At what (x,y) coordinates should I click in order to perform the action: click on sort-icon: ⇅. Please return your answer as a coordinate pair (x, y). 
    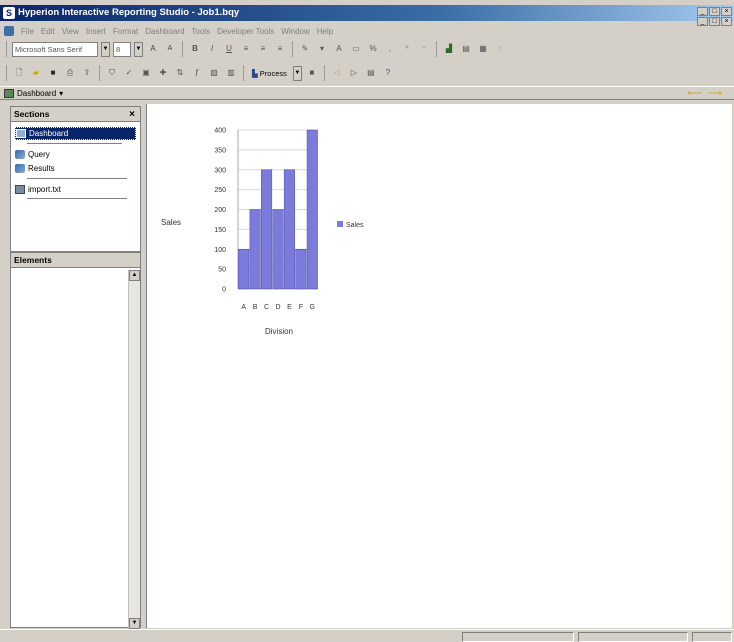
    Looking at the image, I should click on (180, 73).